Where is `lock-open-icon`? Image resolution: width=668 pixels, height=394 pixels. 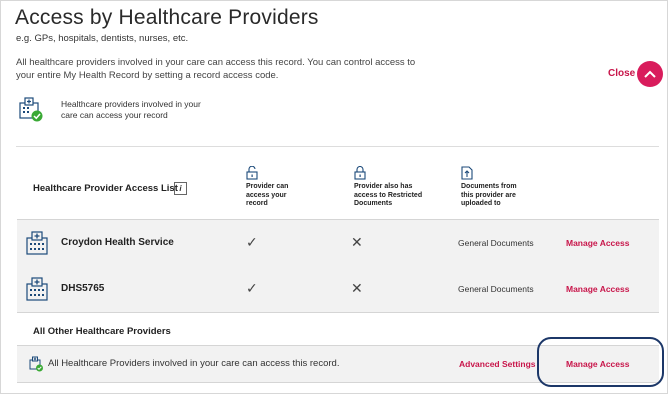
lock-open-icon is located at coordinates (252, 173).